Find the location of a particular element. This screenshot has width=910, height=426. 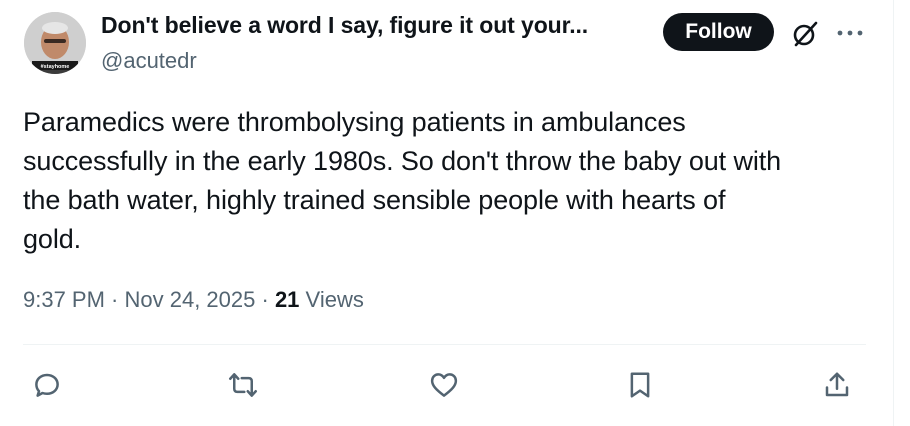

retweet-icon is located at coordinates (243, 385).